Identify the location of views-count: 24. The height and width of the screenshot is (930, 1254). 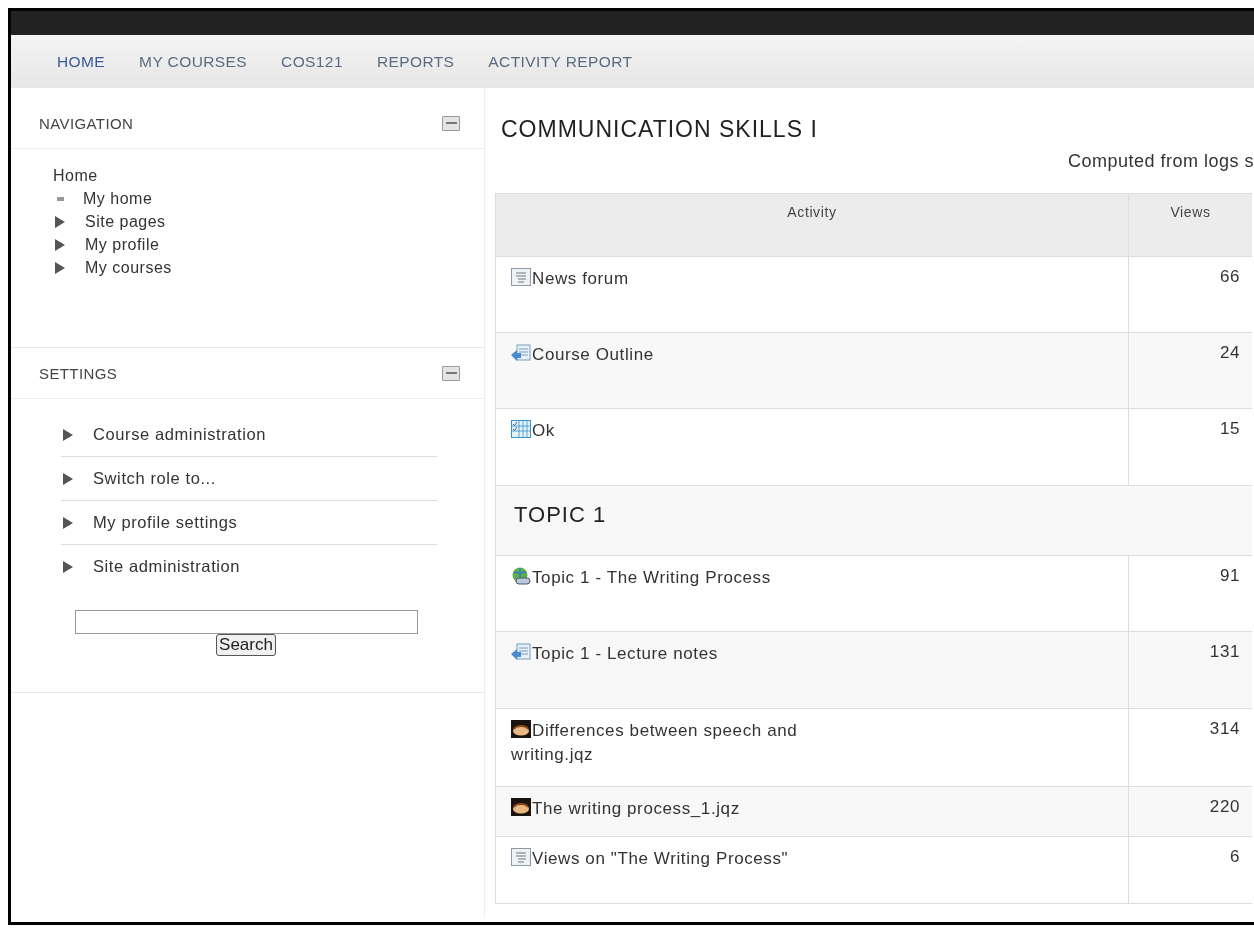
(1190, 370).